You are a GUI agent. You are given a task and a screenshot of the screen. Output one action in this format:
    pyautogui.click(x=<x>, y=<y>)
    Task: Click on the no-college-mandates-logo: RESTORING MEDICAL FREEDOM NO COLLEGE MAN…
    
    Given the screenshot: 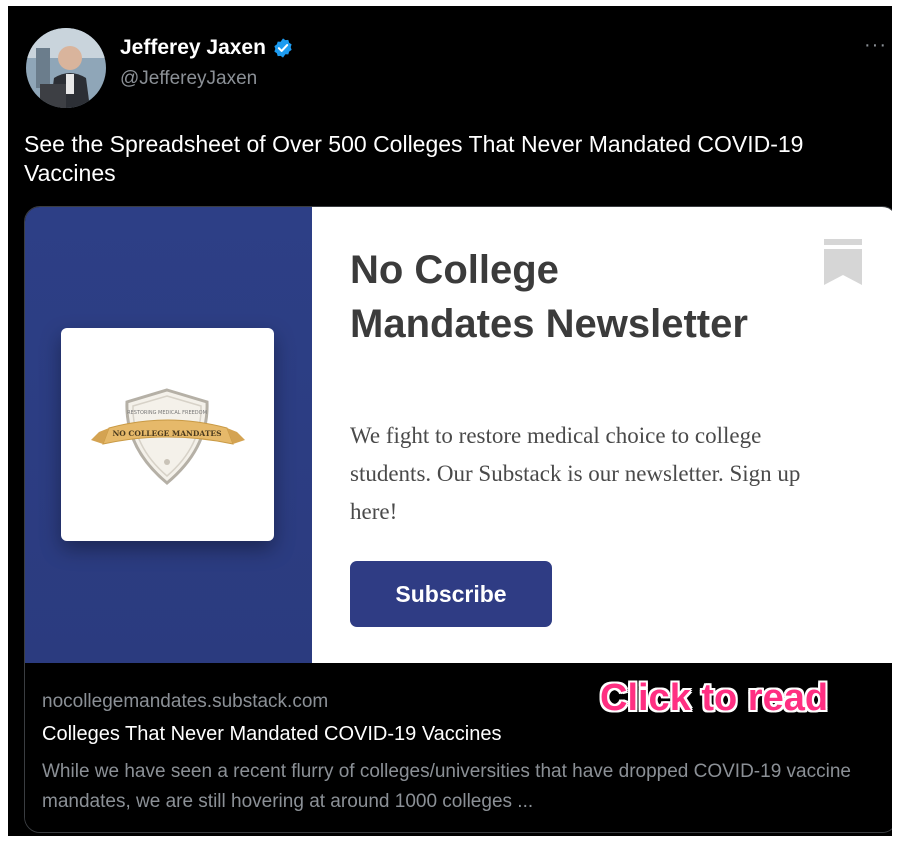 What is the action you would take?
    pyautogui.click(x=168, y=436)
    